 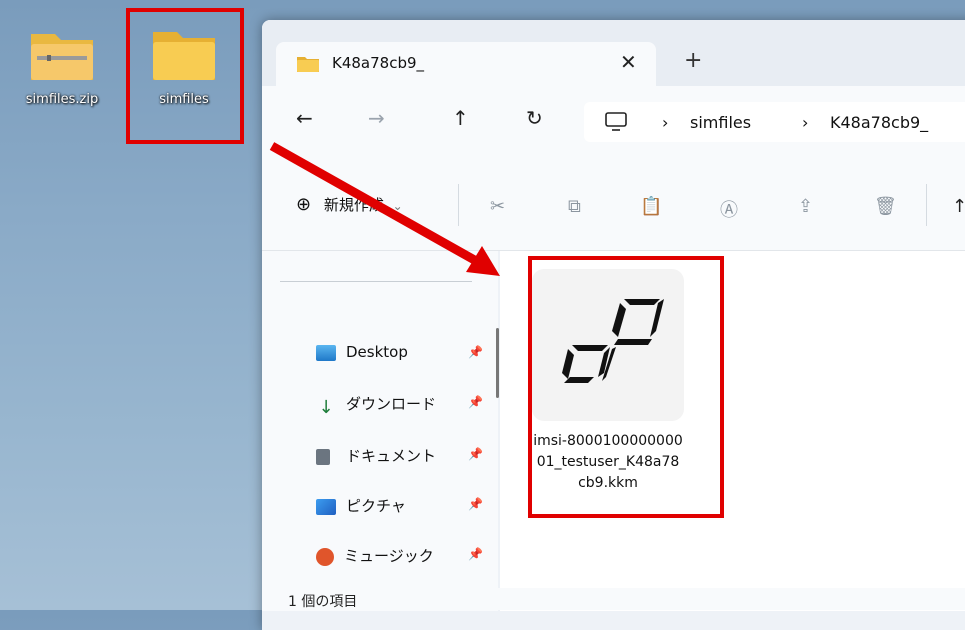 I want to click on status-item-count: 1 個の項目, so click(x=323, y=602).